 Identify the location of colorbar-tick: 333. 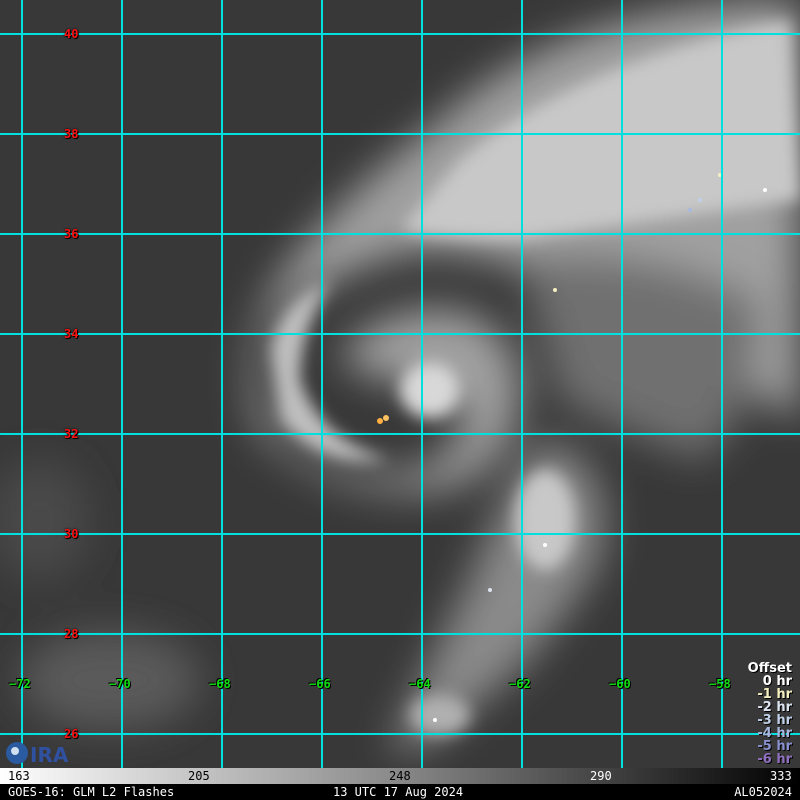
(781, 776).